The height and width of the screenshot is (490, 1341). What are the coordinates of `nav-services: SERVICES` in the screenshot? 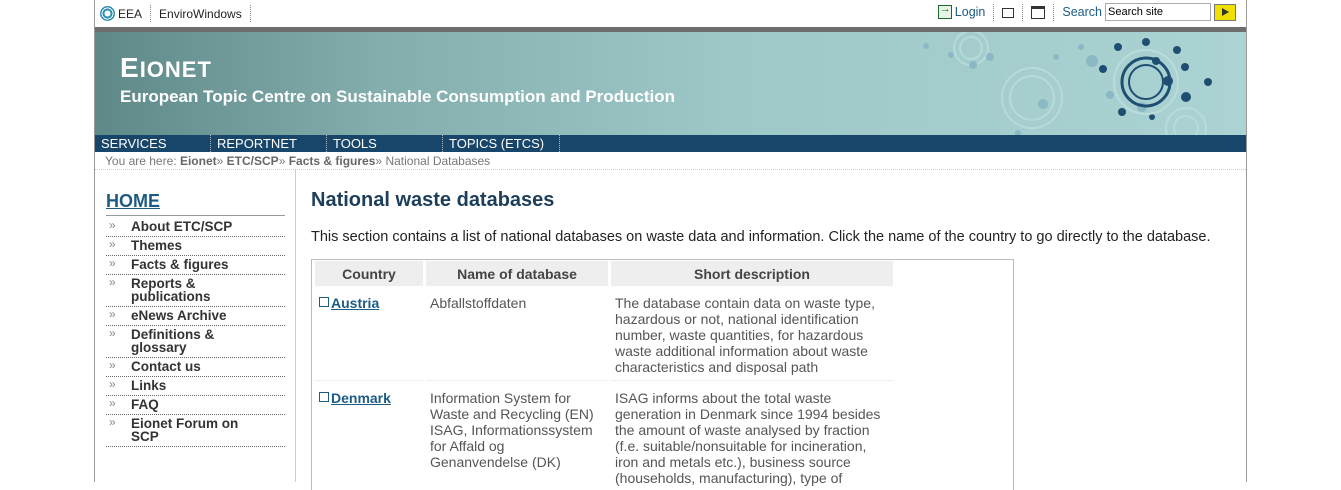 It's located at (153, 143).